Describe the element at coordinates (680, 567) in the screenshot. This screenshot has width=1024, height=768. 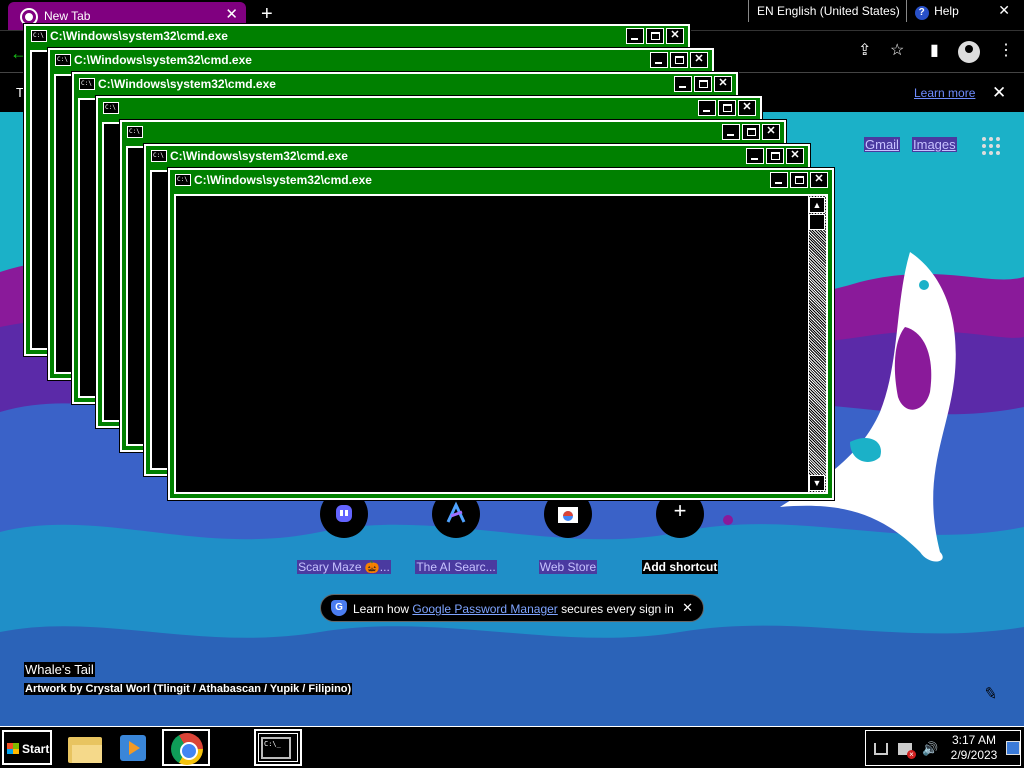
I see `shortcut-label: Add shortcut` at that location.